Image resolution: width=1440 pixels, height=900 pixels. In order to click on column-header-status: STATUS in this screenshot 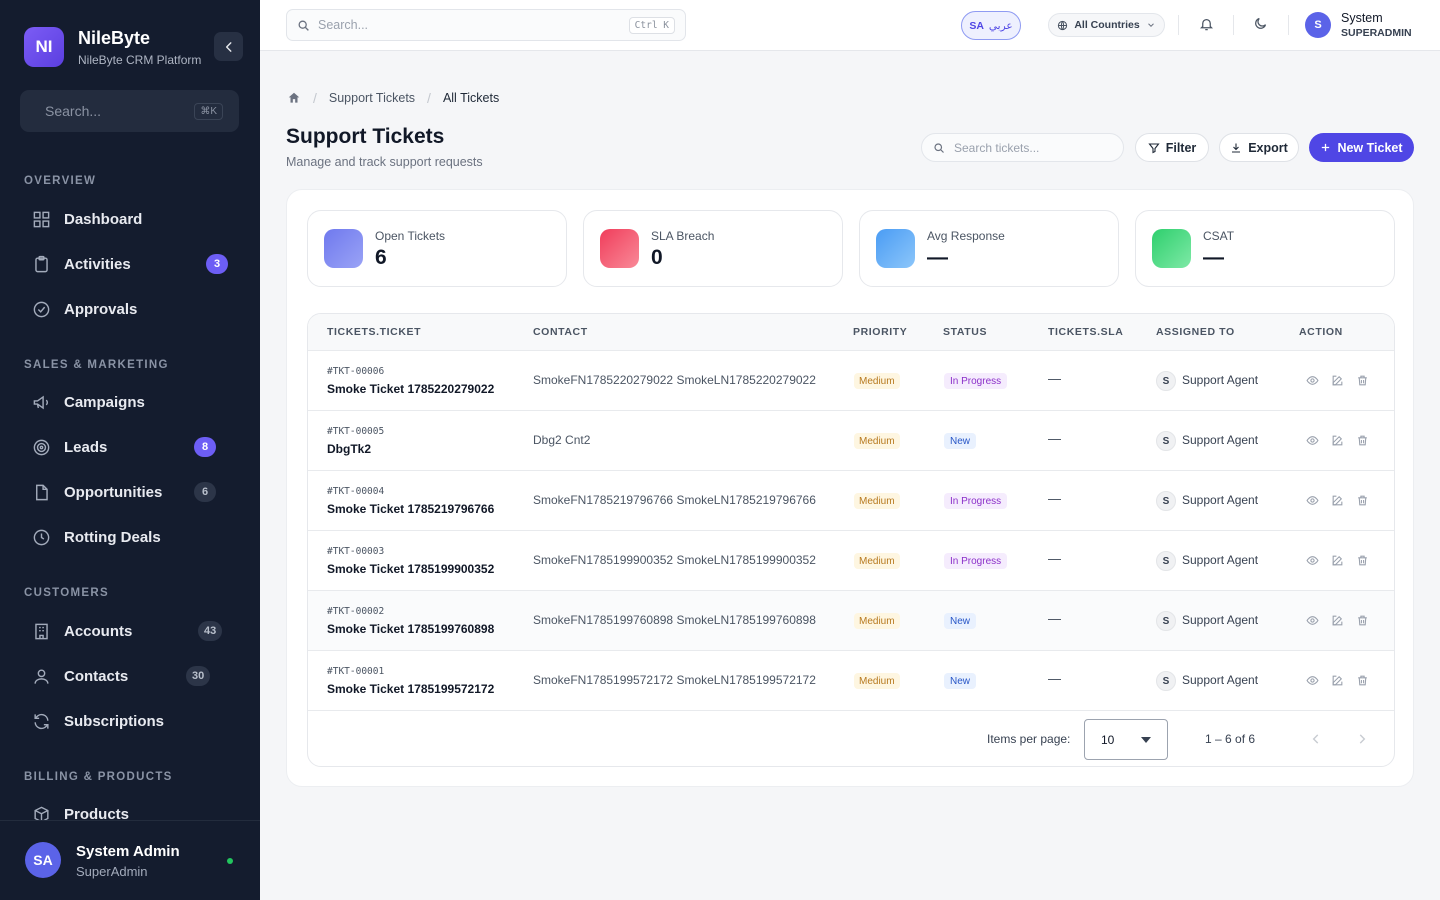, I will do `click(965, 332)`.